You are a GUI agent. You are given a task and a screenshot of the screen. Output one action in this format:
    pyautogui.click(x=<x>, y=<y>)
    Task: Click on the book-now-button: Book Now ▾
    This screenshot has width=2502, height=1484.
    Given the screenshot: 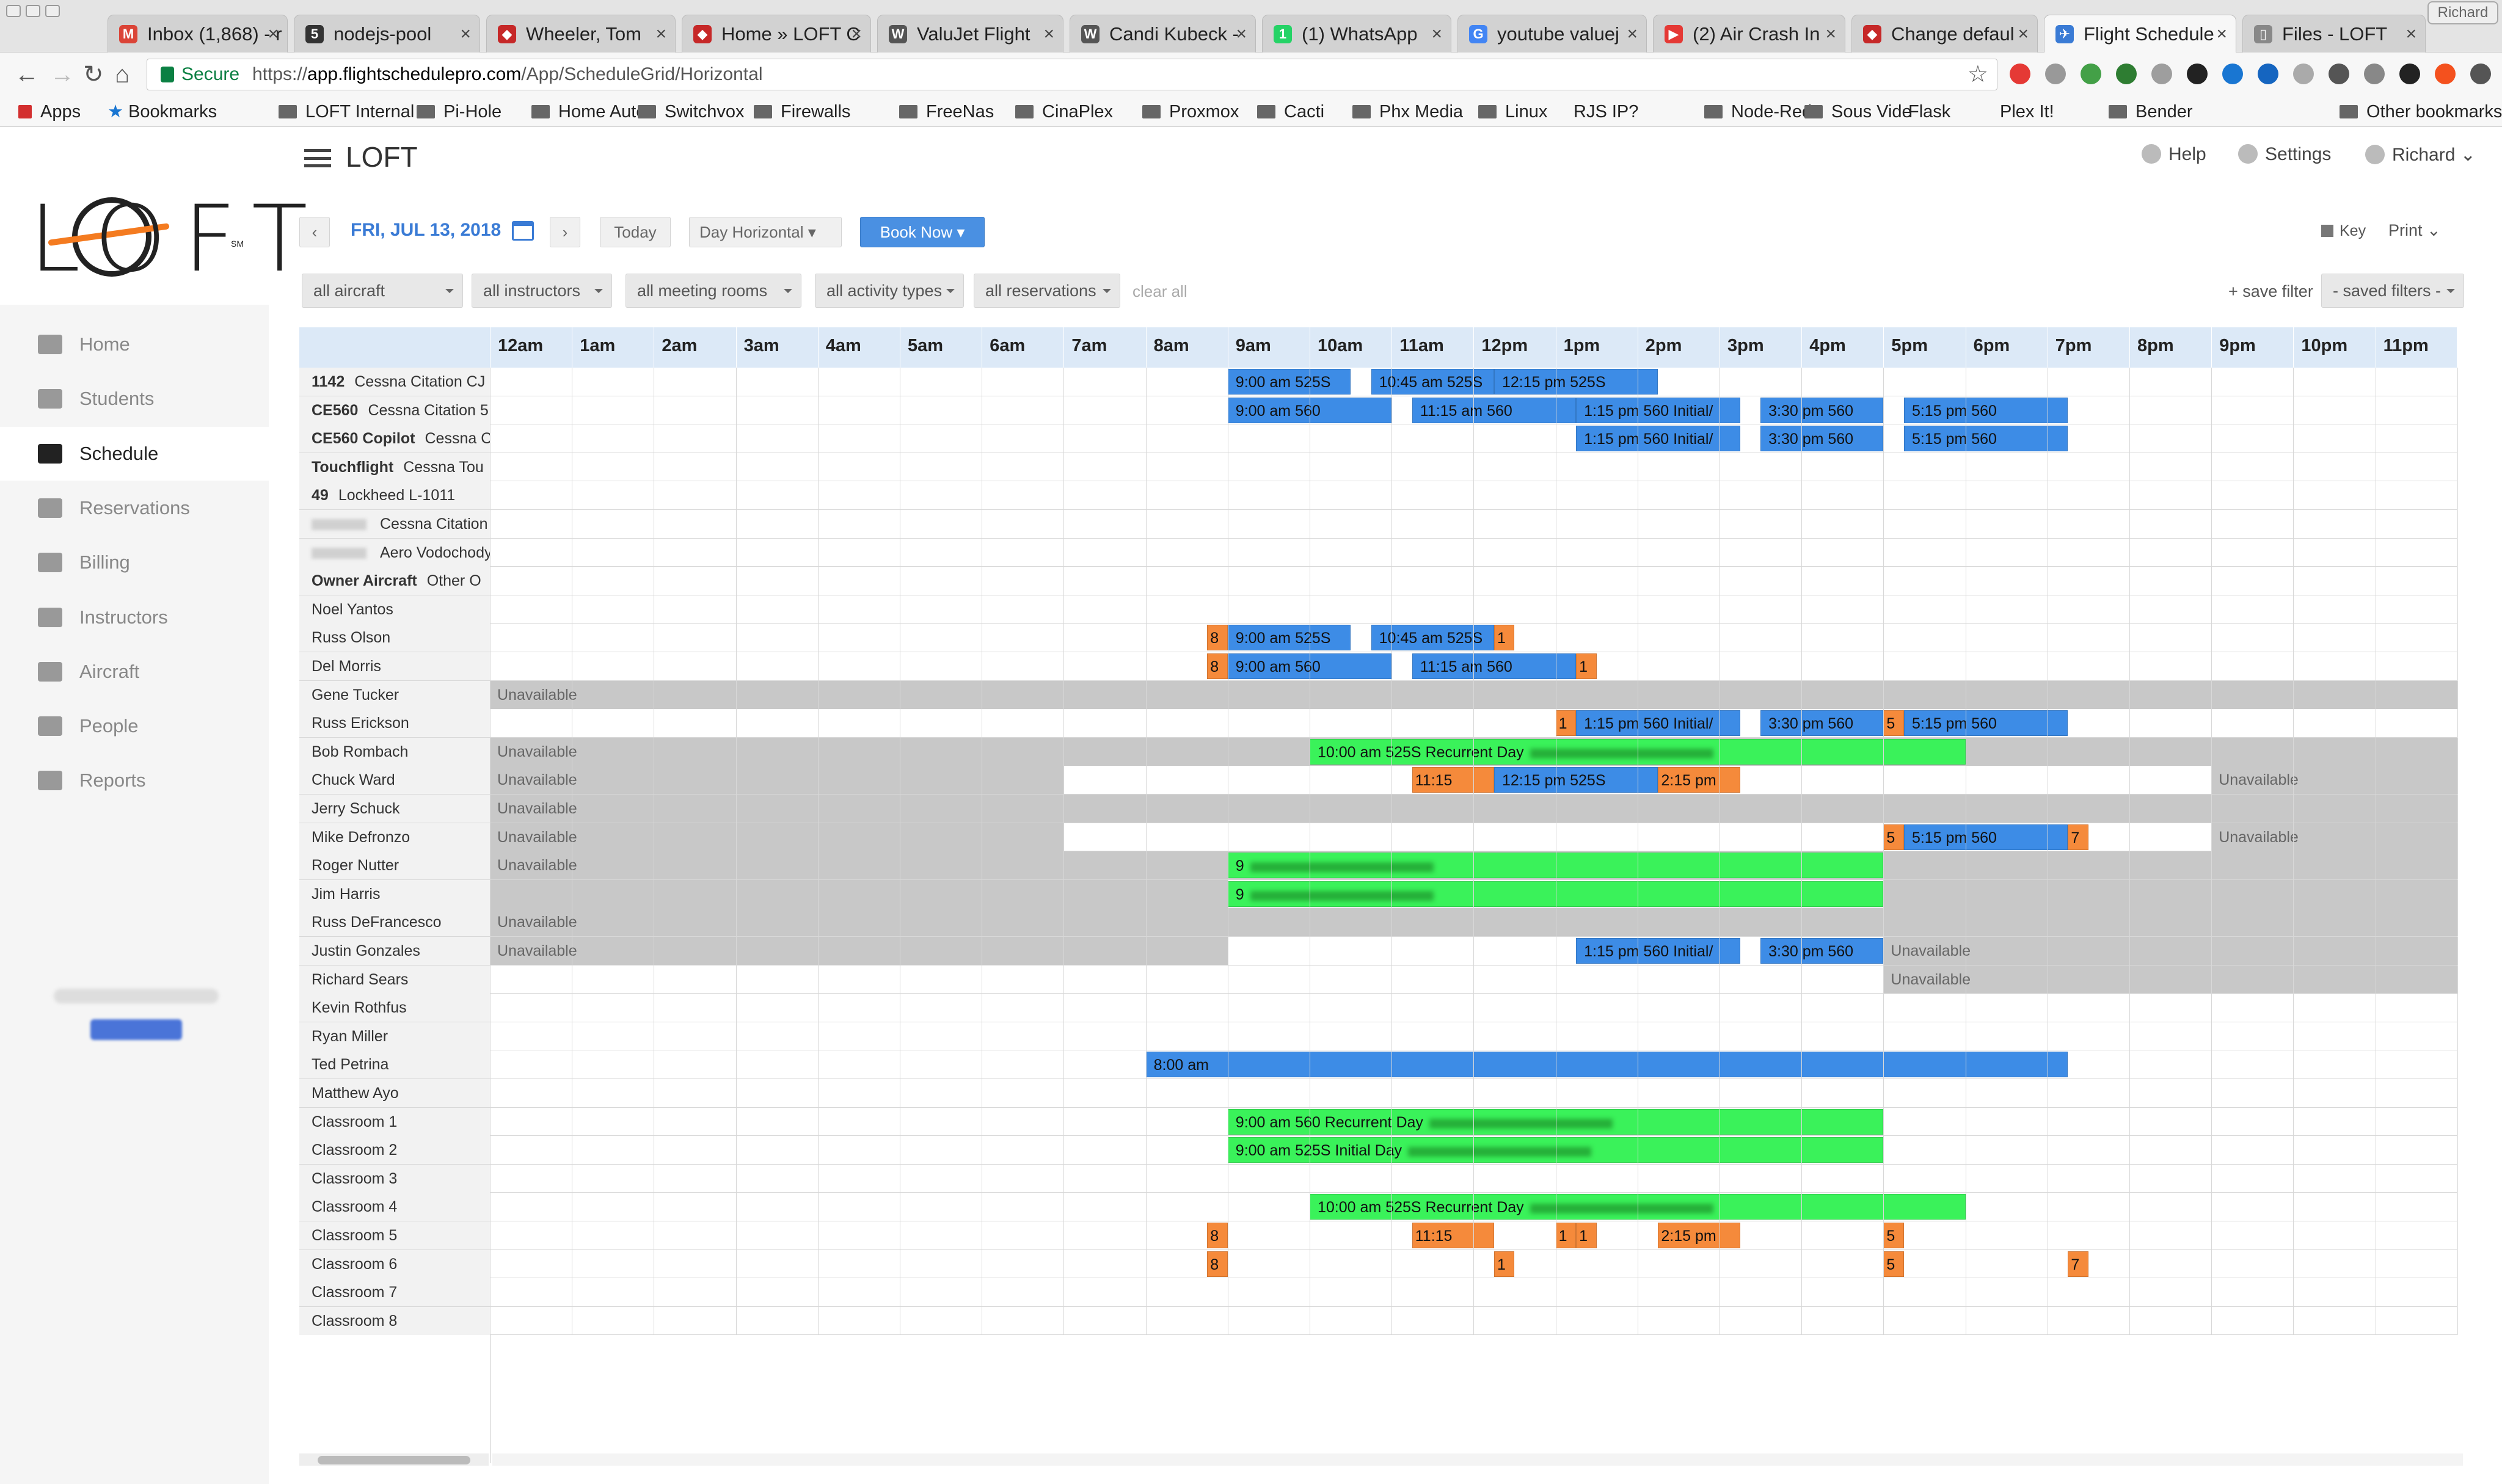 What is the action you would take?
    pyautogui.click(x=922, y=232)
    